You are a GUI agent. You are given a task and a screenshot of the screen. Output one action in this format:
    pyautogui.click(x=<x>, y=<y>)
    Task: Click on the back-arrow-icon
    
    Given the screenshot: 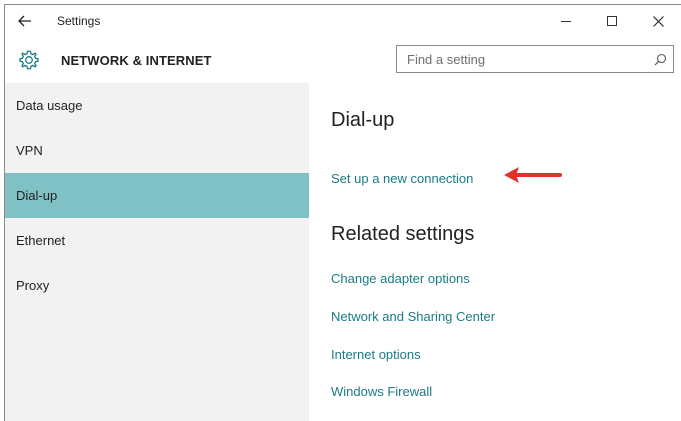 What is the action you would take?
    pyautogui.click(x=24, y=21)
    